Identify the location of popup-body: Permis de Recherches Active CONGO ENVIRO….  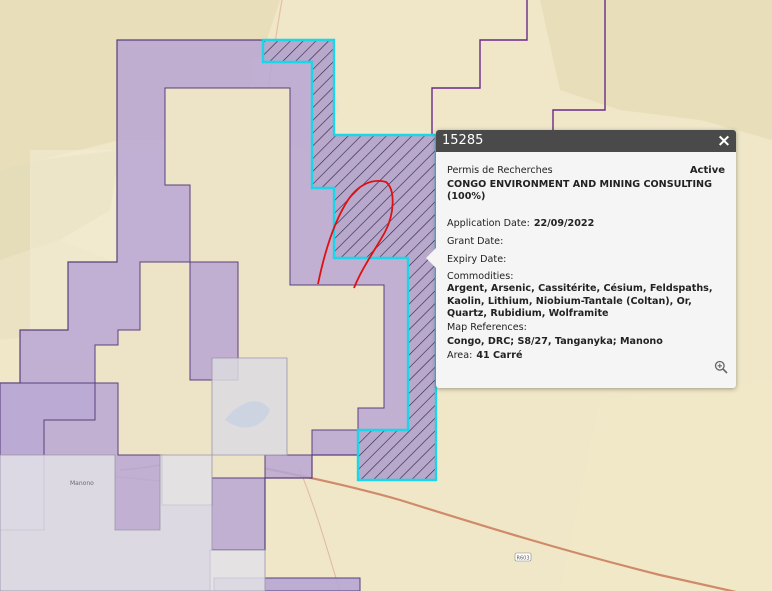
(586, 257).